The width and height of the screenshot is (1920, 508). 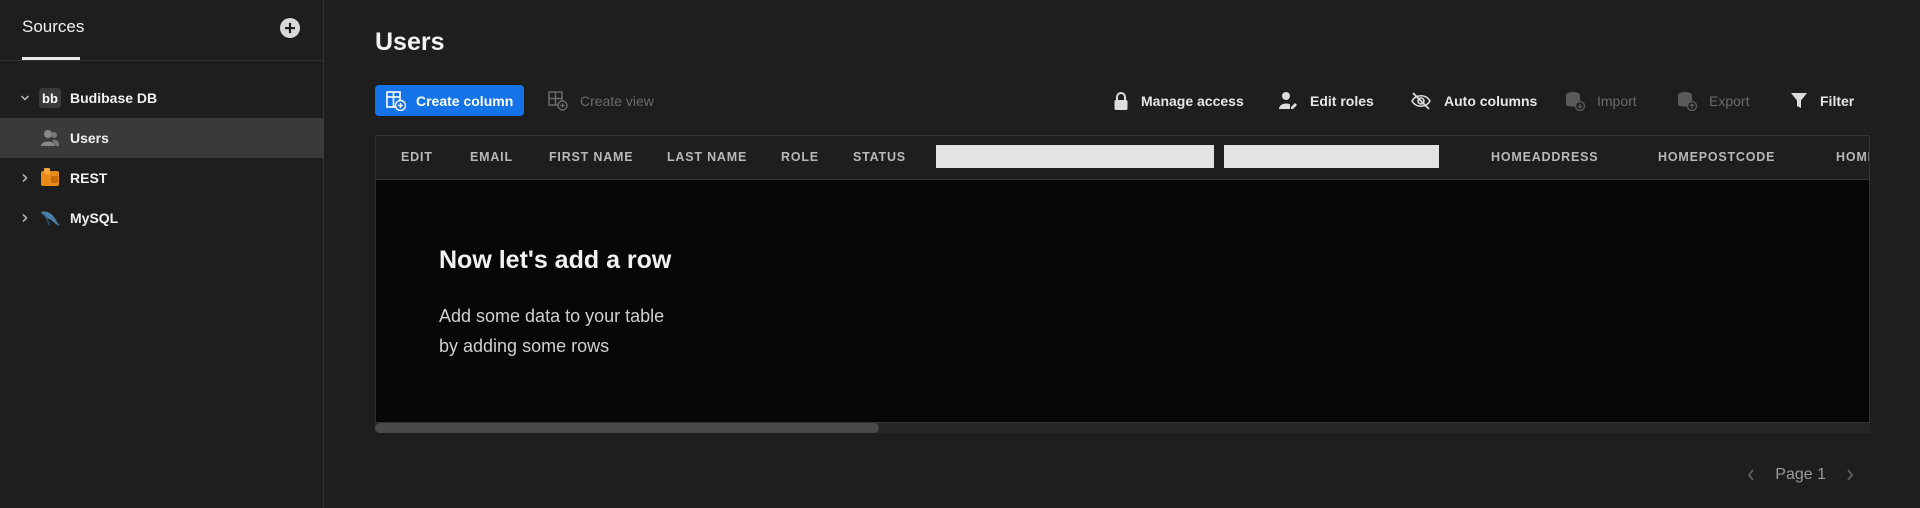 I want to click on chevron-left-icon, so click(x=1751, y=475).